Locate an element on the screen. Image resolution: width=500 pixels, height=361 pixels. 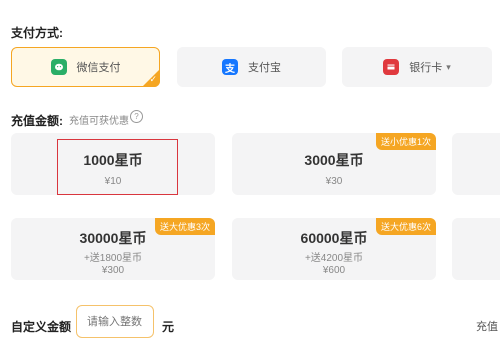
payment-option-bank-card: 银行卡 ▾ is located at coordinates (417, 67).